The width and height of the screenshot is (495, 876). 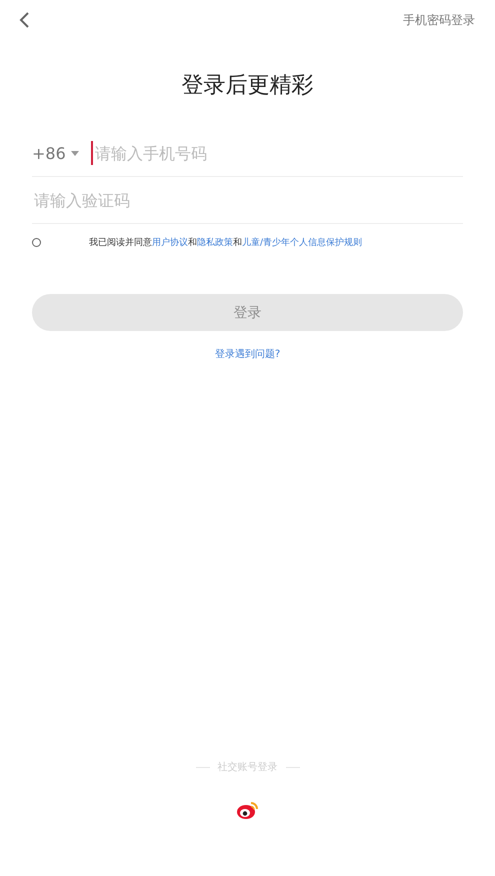 I want to click on password-login-link: 手机密码登录, so click(x=439, y=20).